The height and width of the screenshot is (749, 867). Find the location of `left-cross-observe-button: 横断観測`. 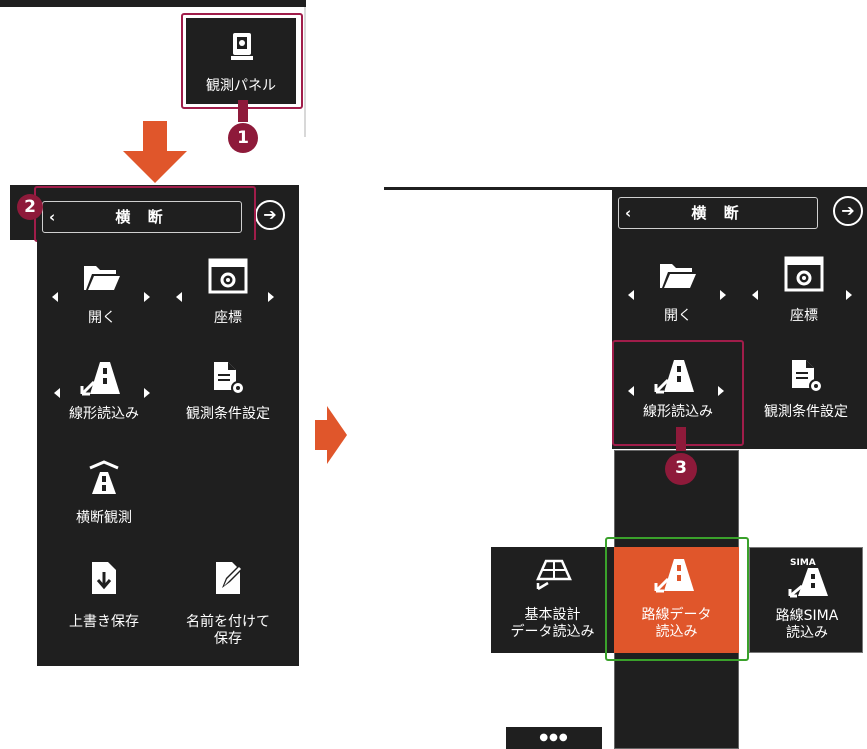

left-cross-observe-button: 横断観測 is located at coordinates (104, 496).